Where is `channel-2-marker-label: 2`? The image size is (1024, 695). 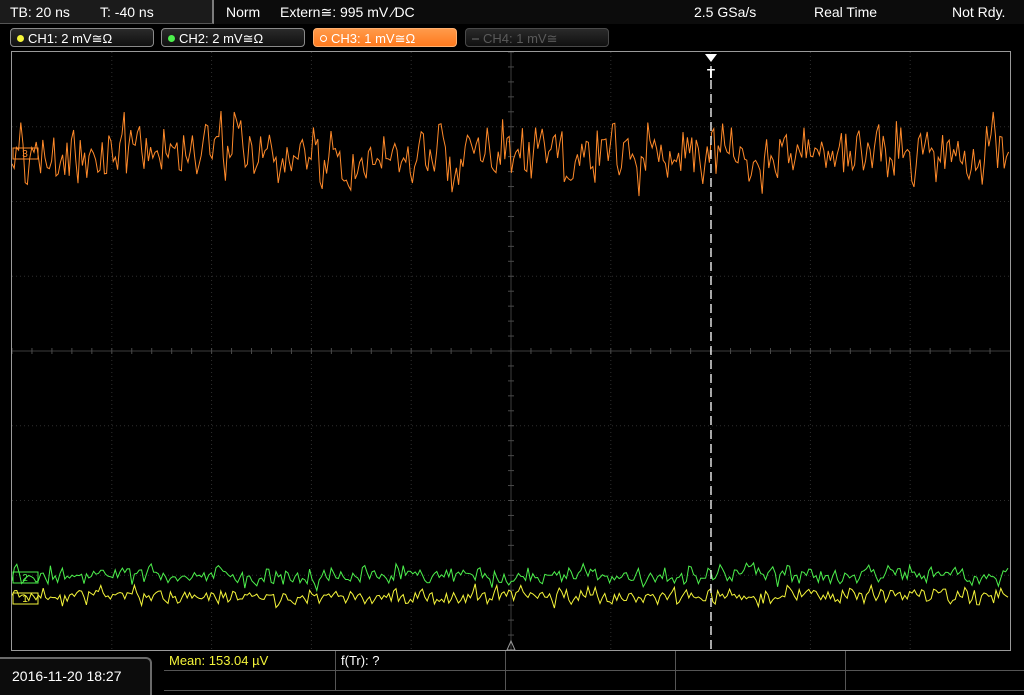 channel-2-marker-label: 2 is located at coordinates (25, 578).